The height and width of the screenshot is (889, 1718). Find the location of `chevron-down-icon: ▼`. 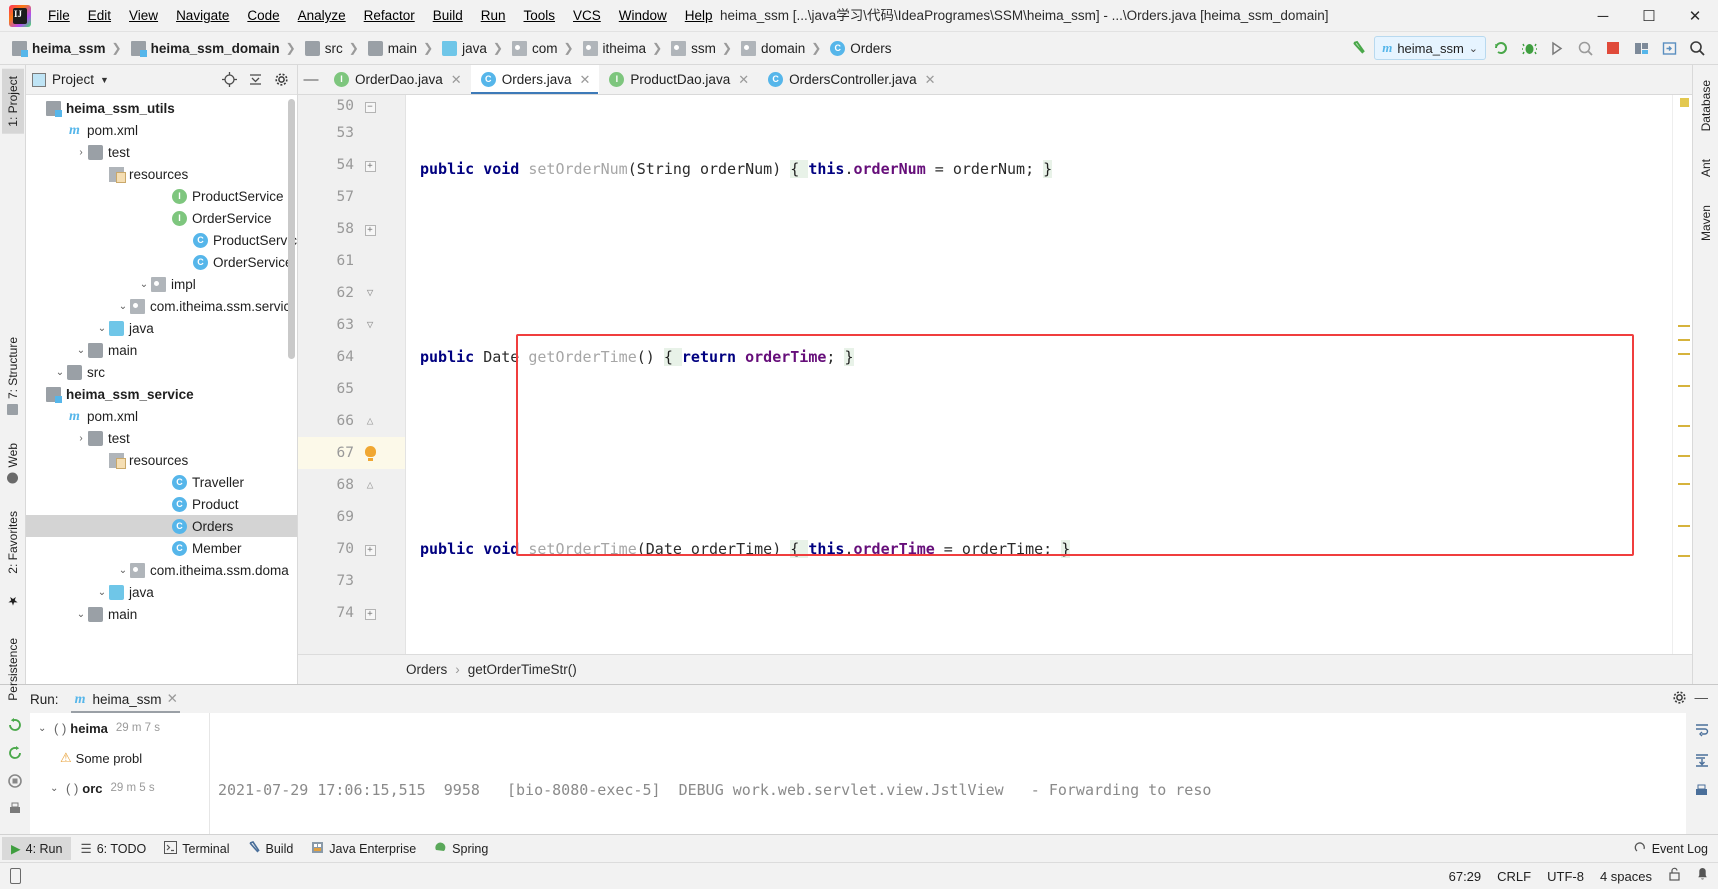

chevron-down-icon: ▼ is located at coordinates (104, 80).